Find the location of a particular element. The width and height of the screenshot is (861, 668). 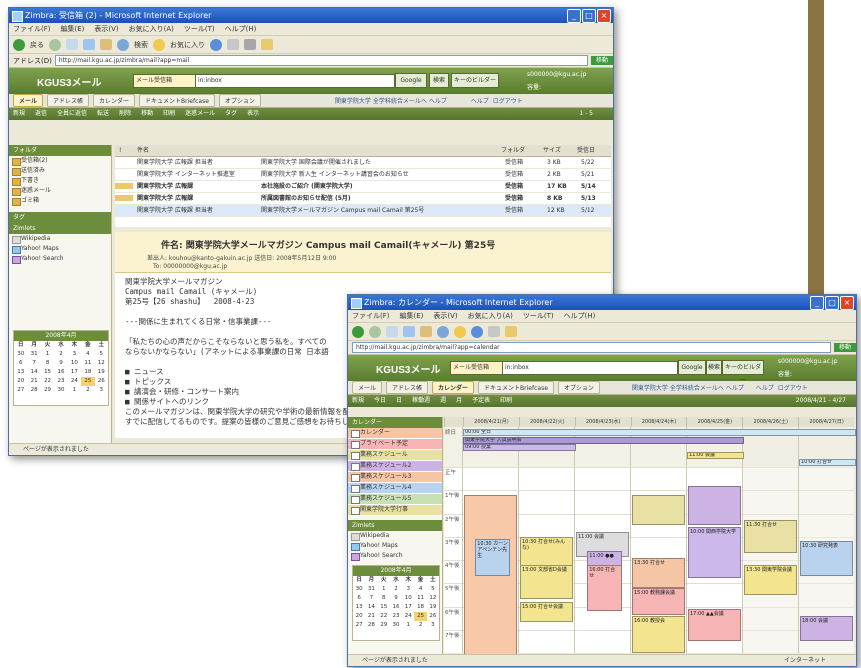

week-day-header: 2008/4/26(土) is located at coordinates (770, 422).